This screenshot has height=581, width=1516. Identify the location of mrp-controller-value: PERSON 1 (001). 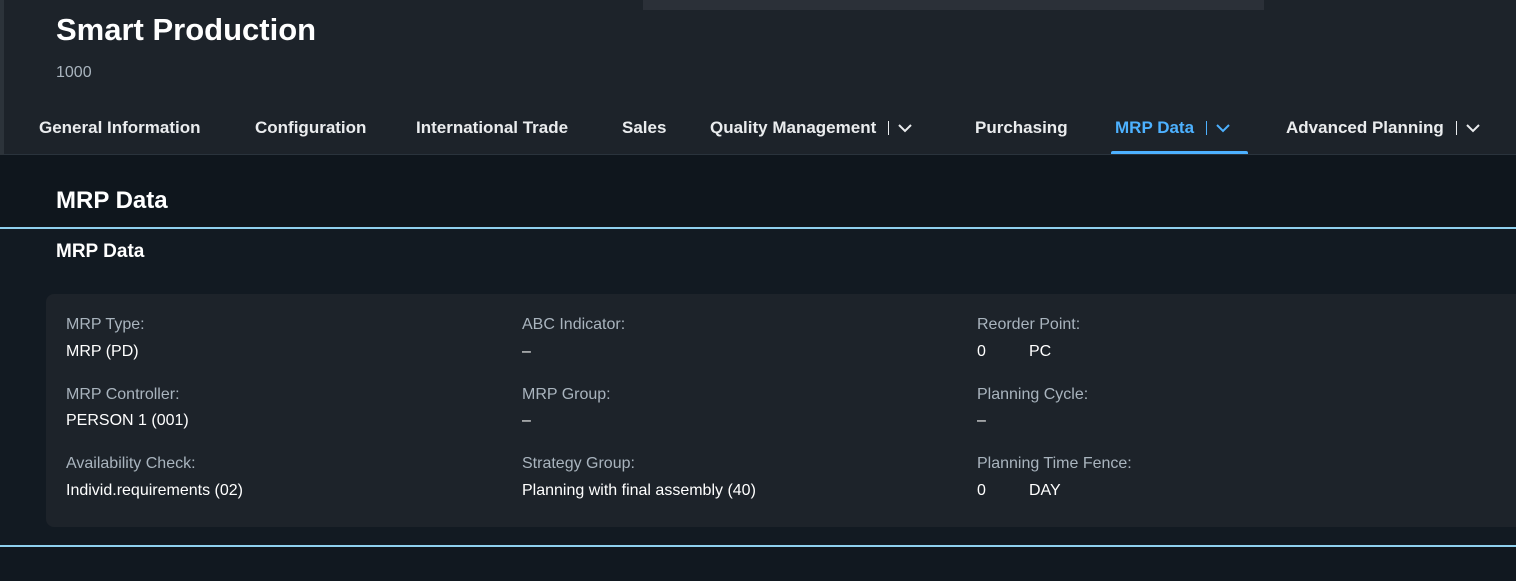
(127, 420).